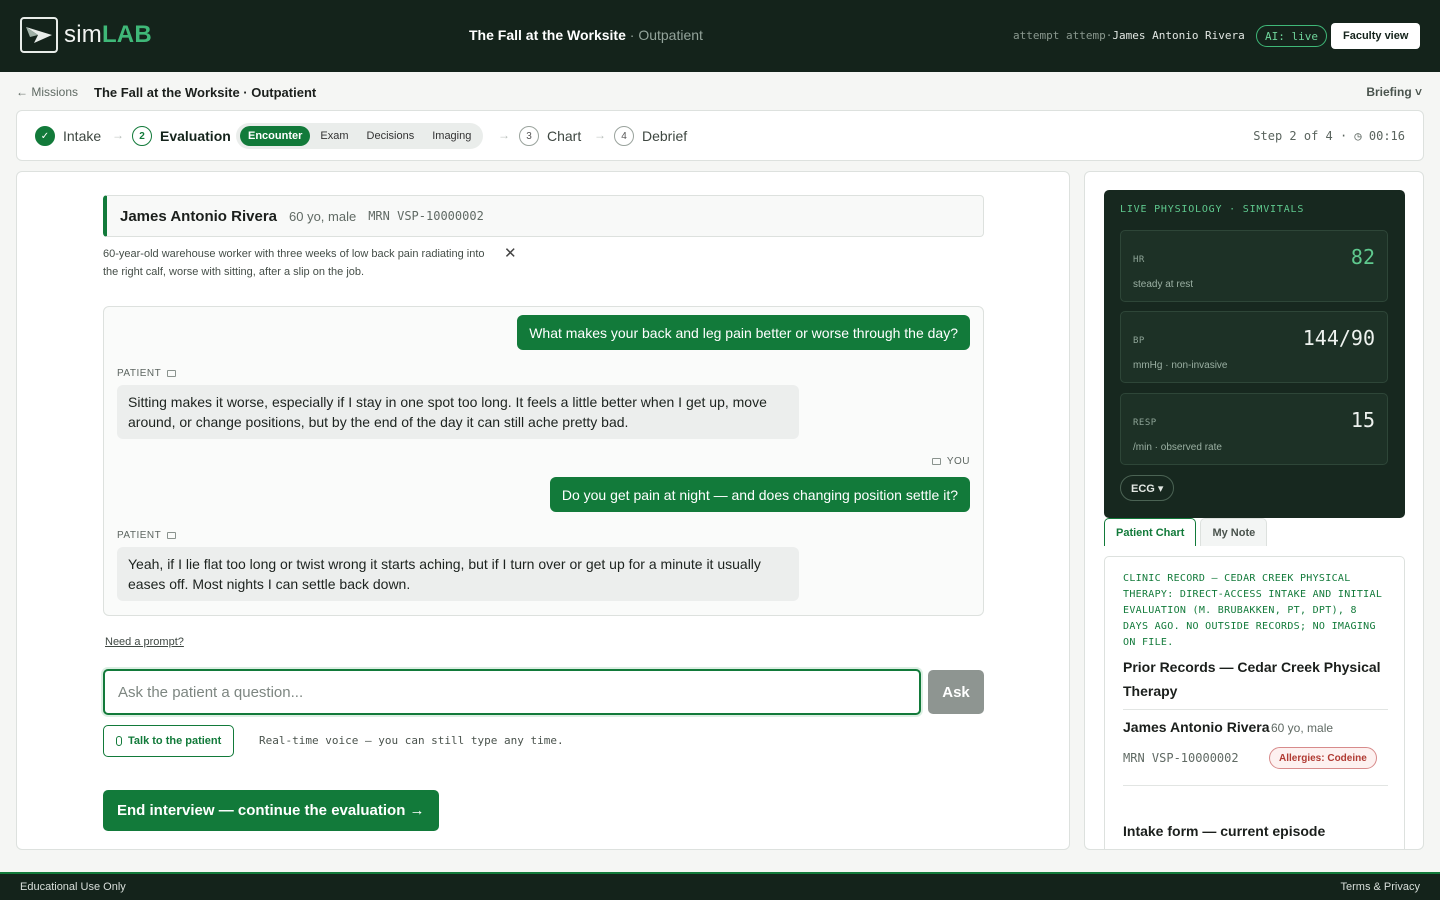 Image resolution: width=1440 pixels, height=900 pixels. Describe the element at coordinates (142, 136) in the screenshot. I see `step-number: 2` at that location.